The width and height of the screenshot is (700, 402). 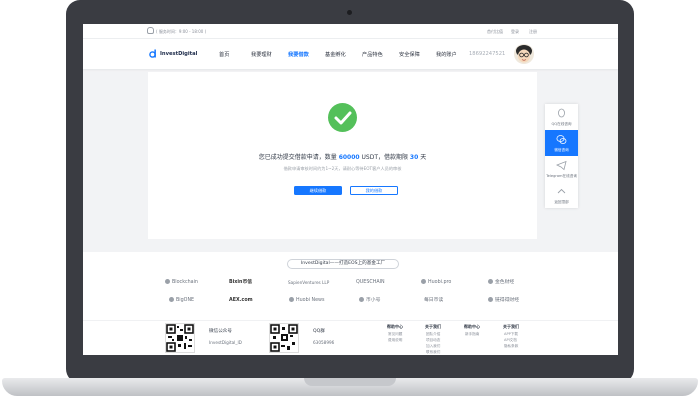 What do you see at coordinates (369, 301) in the screenshot?
I see `partner-logo: 币小号` at bounding box center [369, 301].